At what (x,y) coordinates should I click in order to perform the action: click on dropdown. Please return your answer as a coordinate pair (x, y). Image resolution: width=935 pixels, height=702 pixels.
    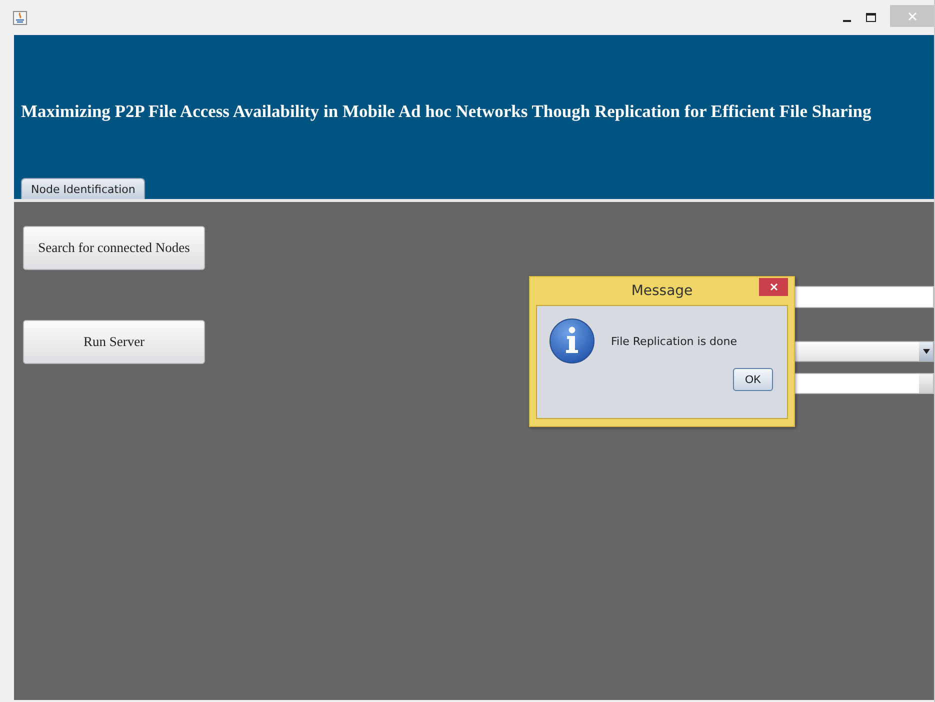
    Looking at the image, I should click on (864, 351).